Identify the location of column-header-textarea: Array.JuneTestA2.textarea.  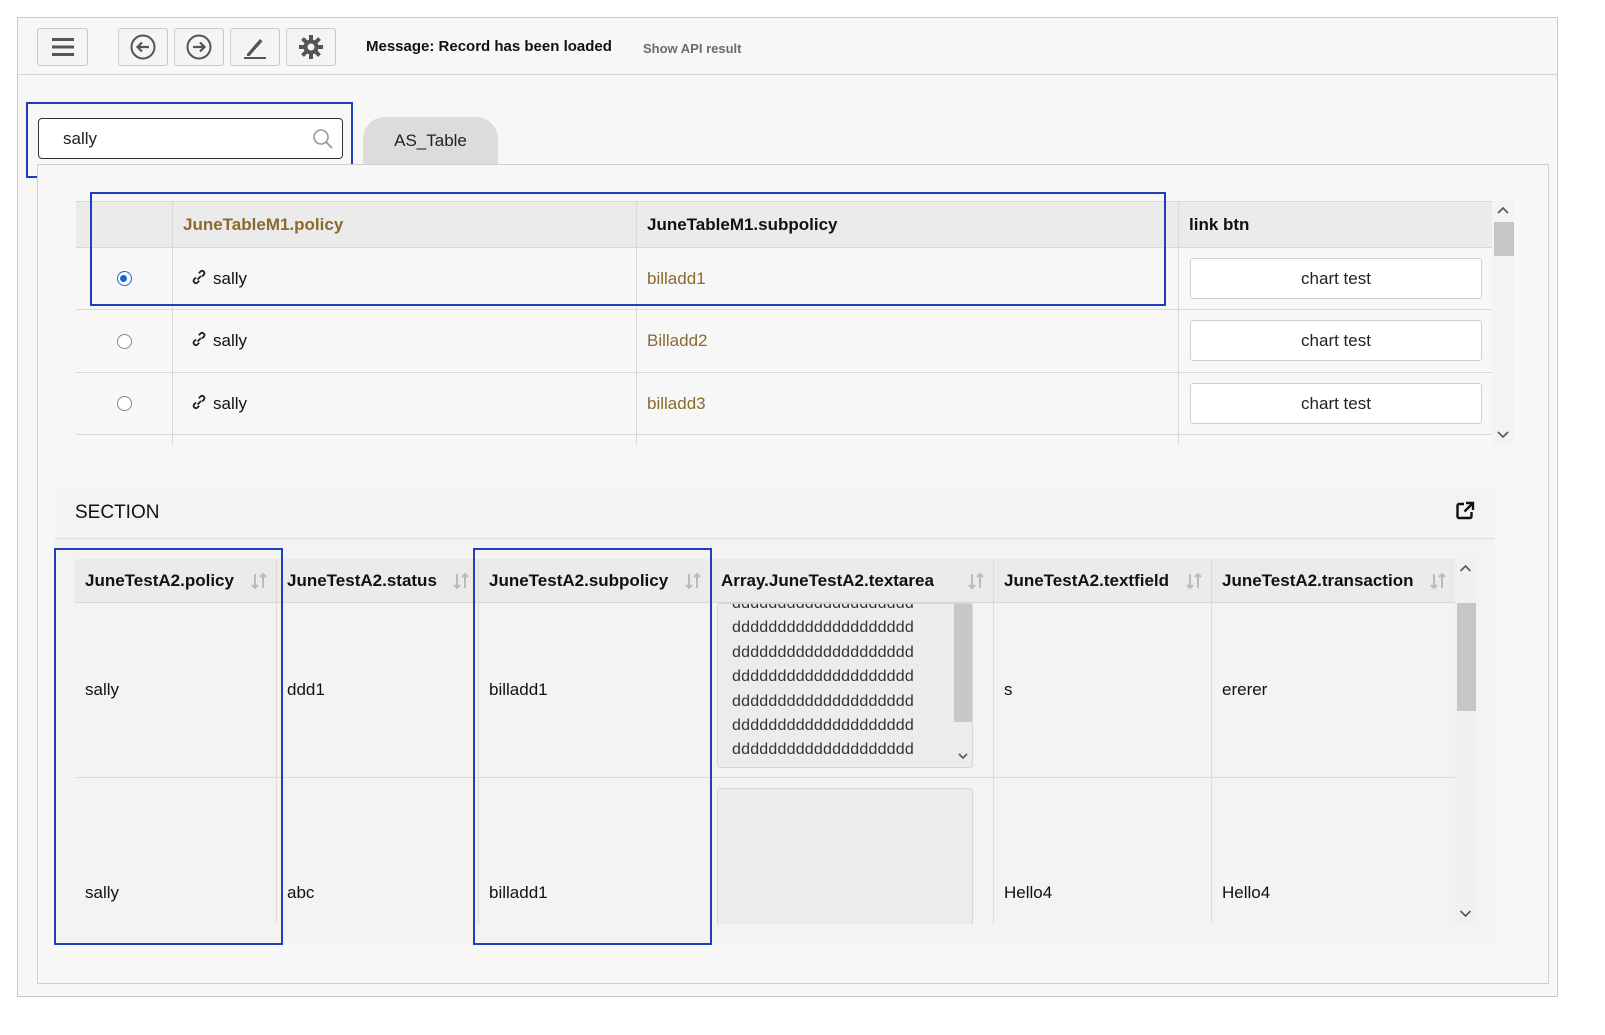
(851, 581).